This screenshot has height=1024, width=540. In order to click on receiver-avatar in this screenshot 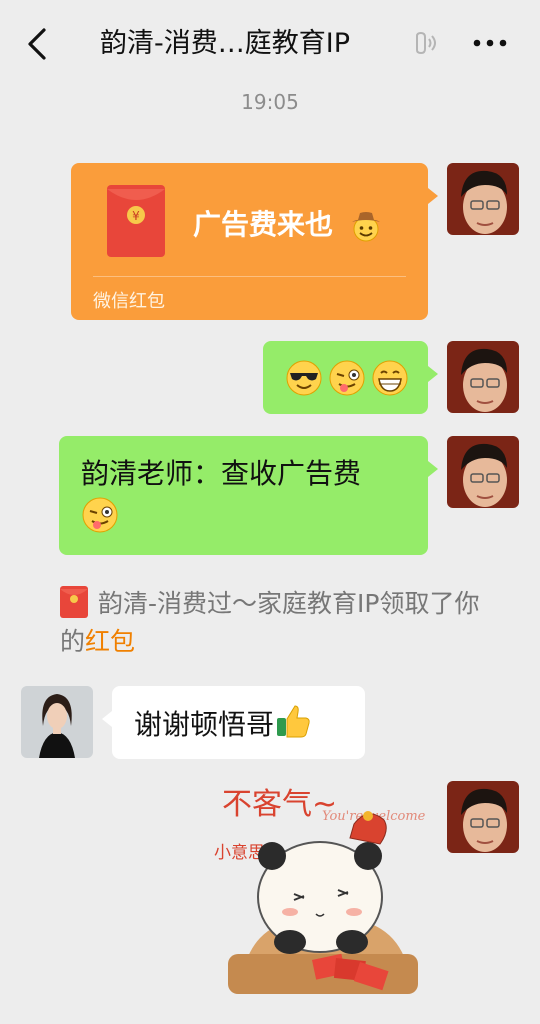, I will do `click(57, 722)`.